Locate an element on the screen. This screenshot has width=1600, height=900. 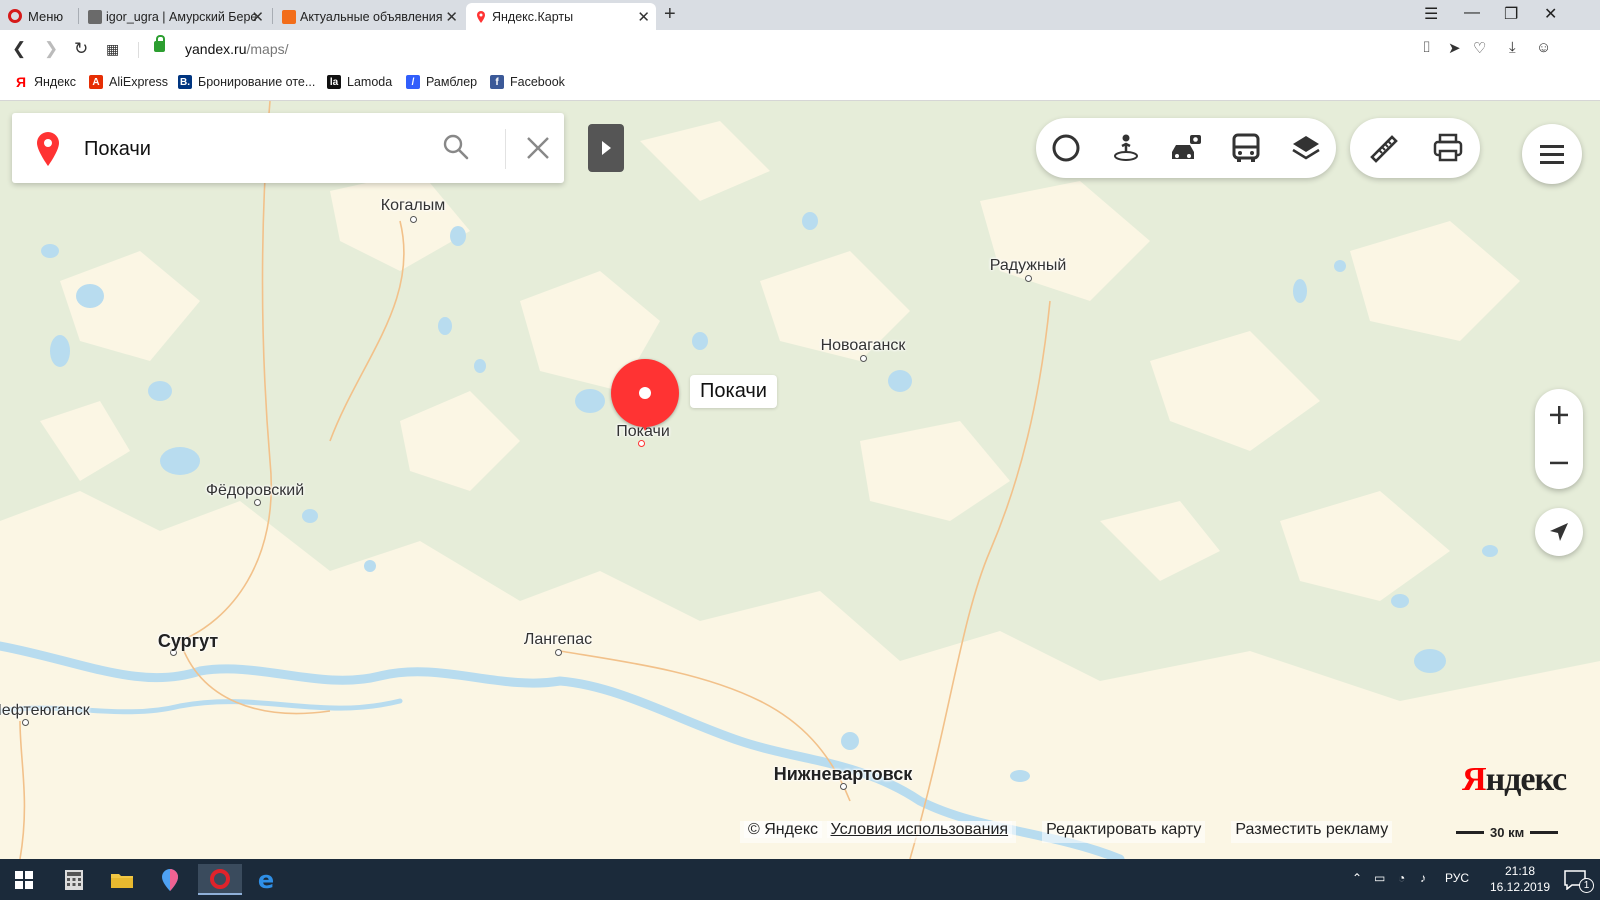
notification-count: 1 is located at coordinates (1586, 885).